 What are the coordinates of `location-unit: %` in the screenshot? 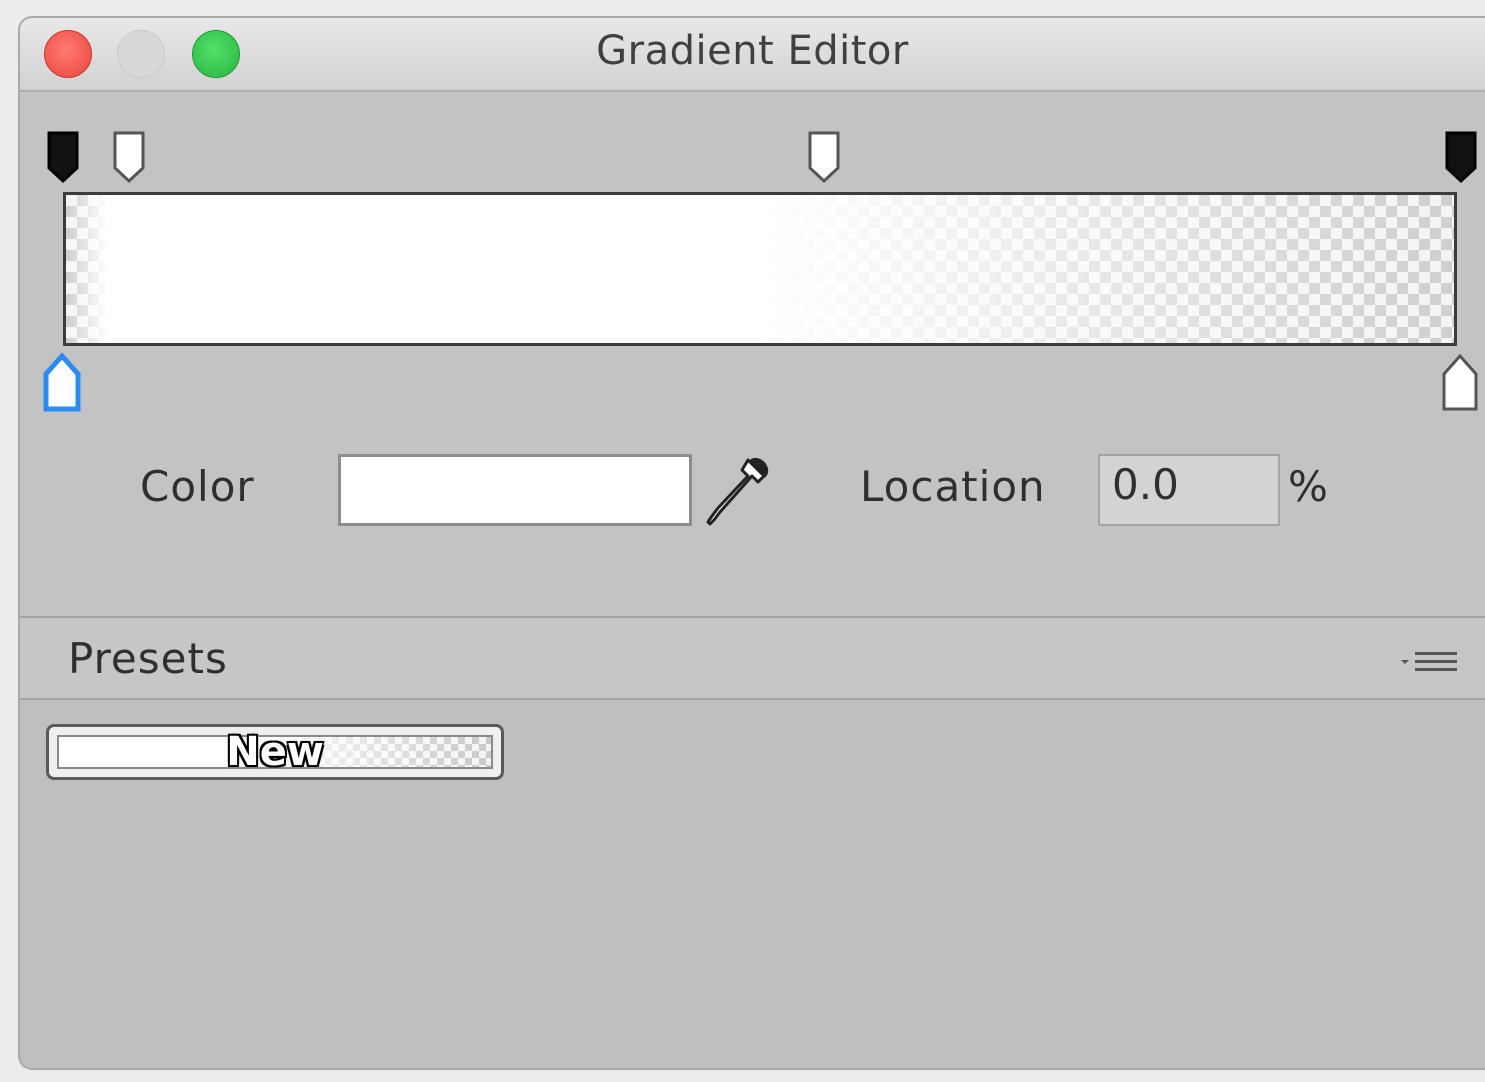 It's located at (1308, 486).